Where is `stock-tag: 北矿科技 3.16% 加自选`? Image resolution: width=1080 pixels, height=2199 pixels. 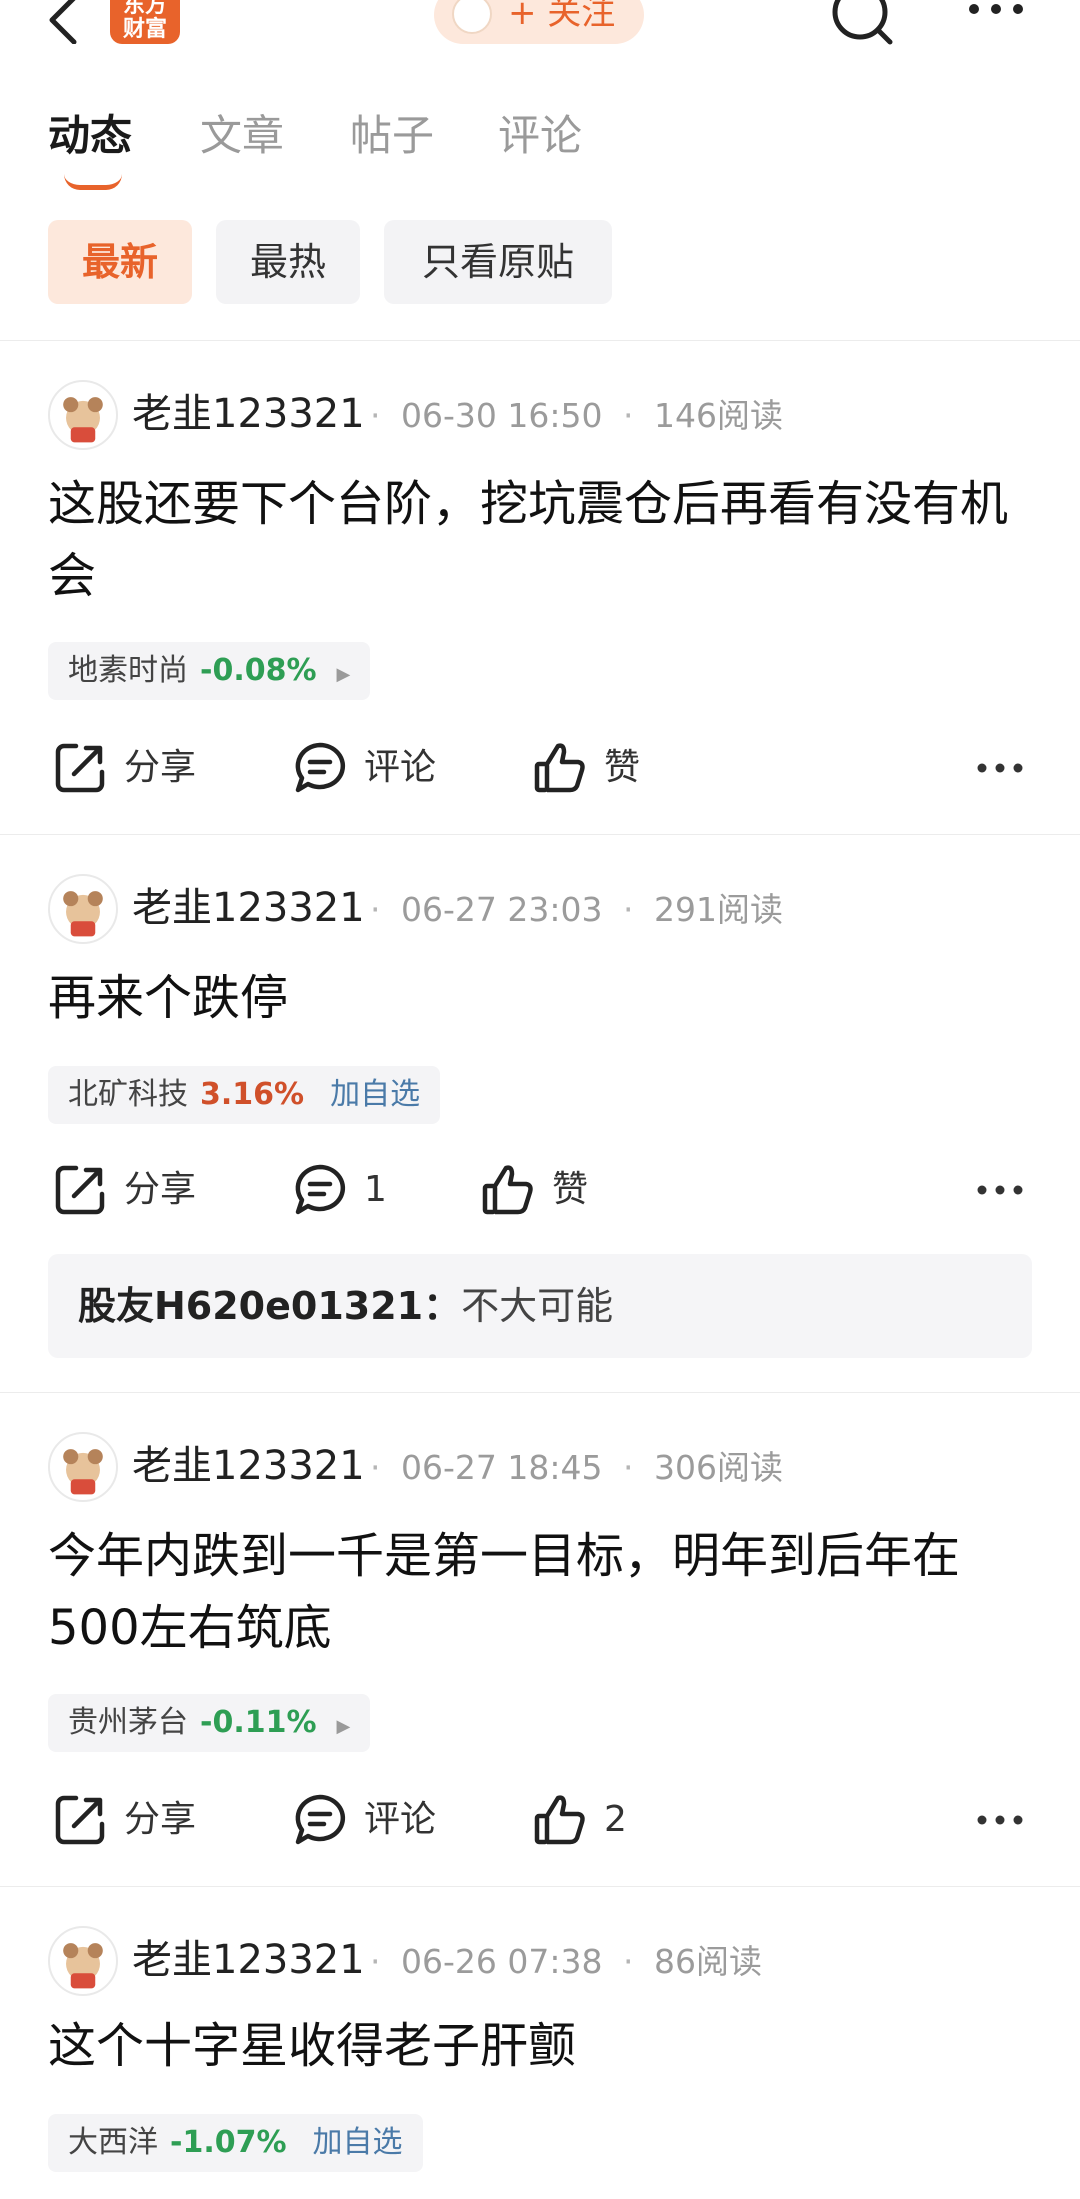
stock-tag: 北矿科技 3.16% 加自选 is located at coordinates (244, 1095).